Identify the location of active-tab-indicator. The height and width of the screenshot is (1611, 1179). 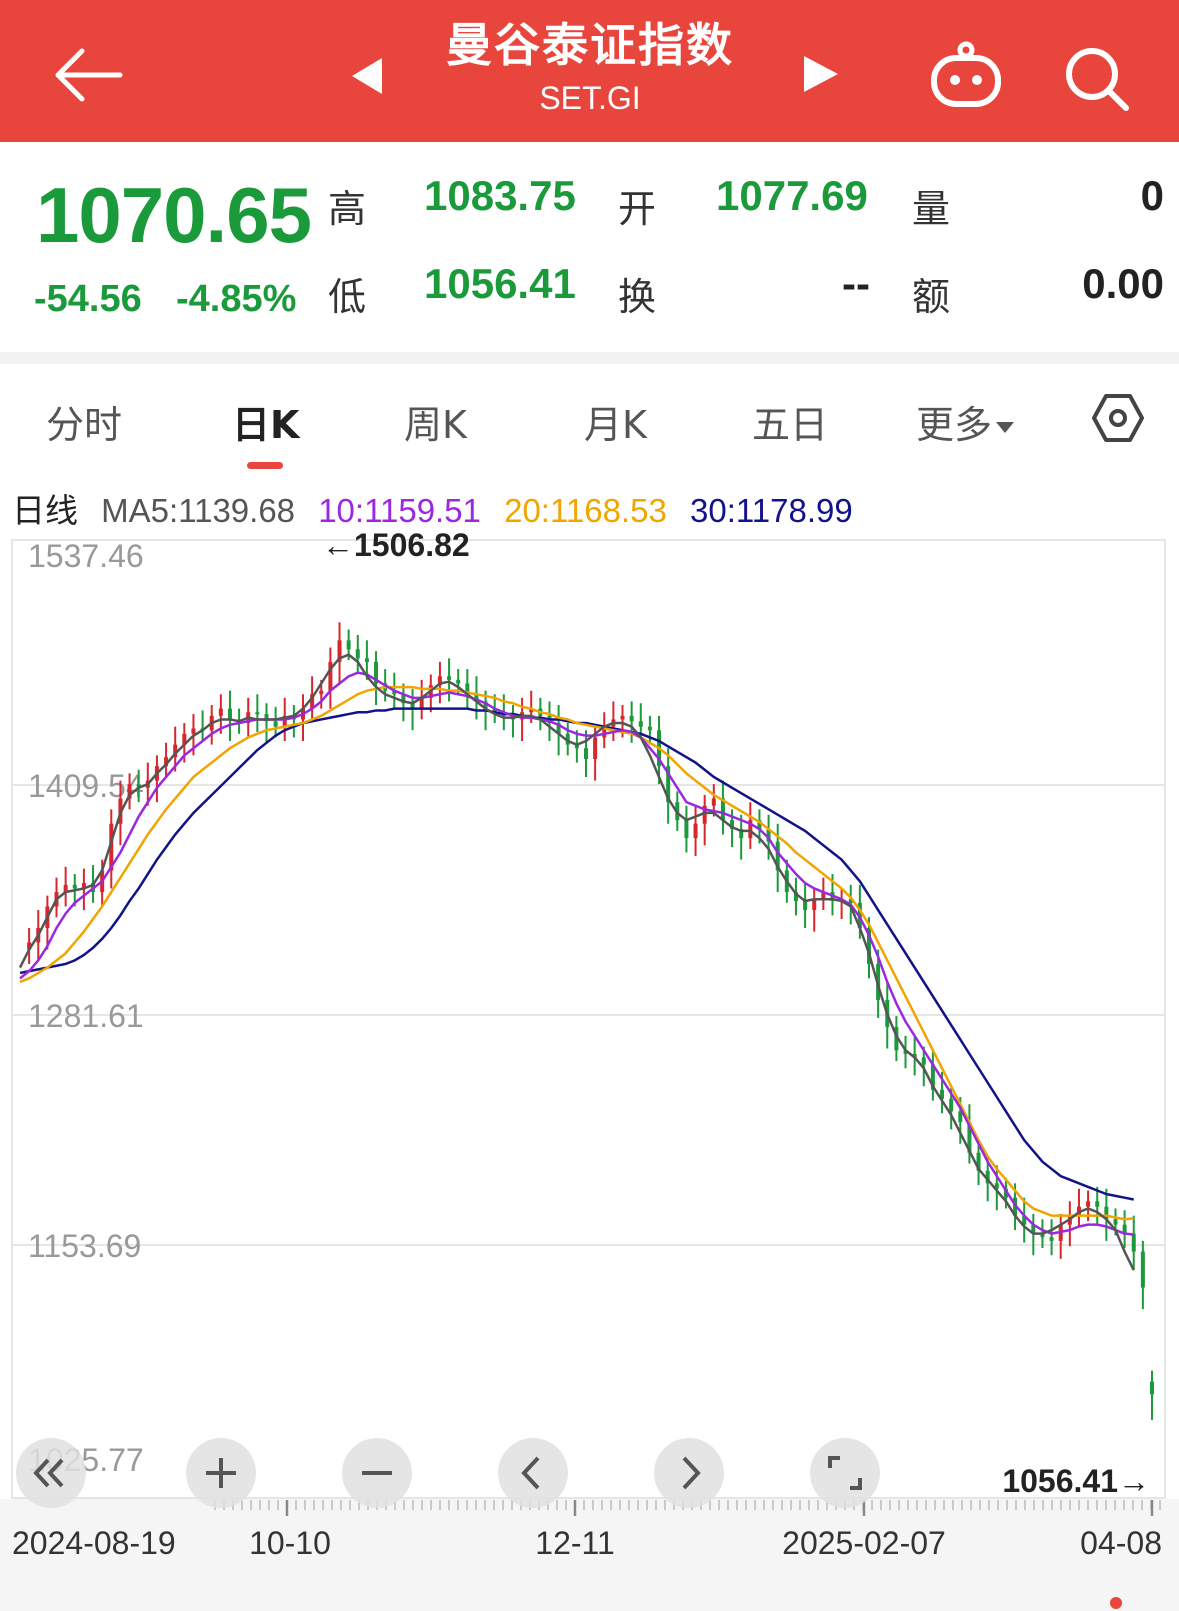
(265, 465).